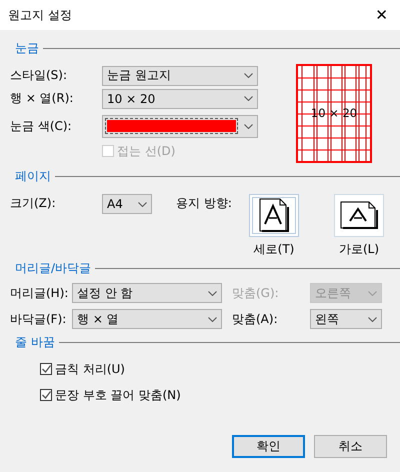 The height and width of the screenshot is (472, 400). I want to click on dropdown: 왼쪽, so click(346, 319).